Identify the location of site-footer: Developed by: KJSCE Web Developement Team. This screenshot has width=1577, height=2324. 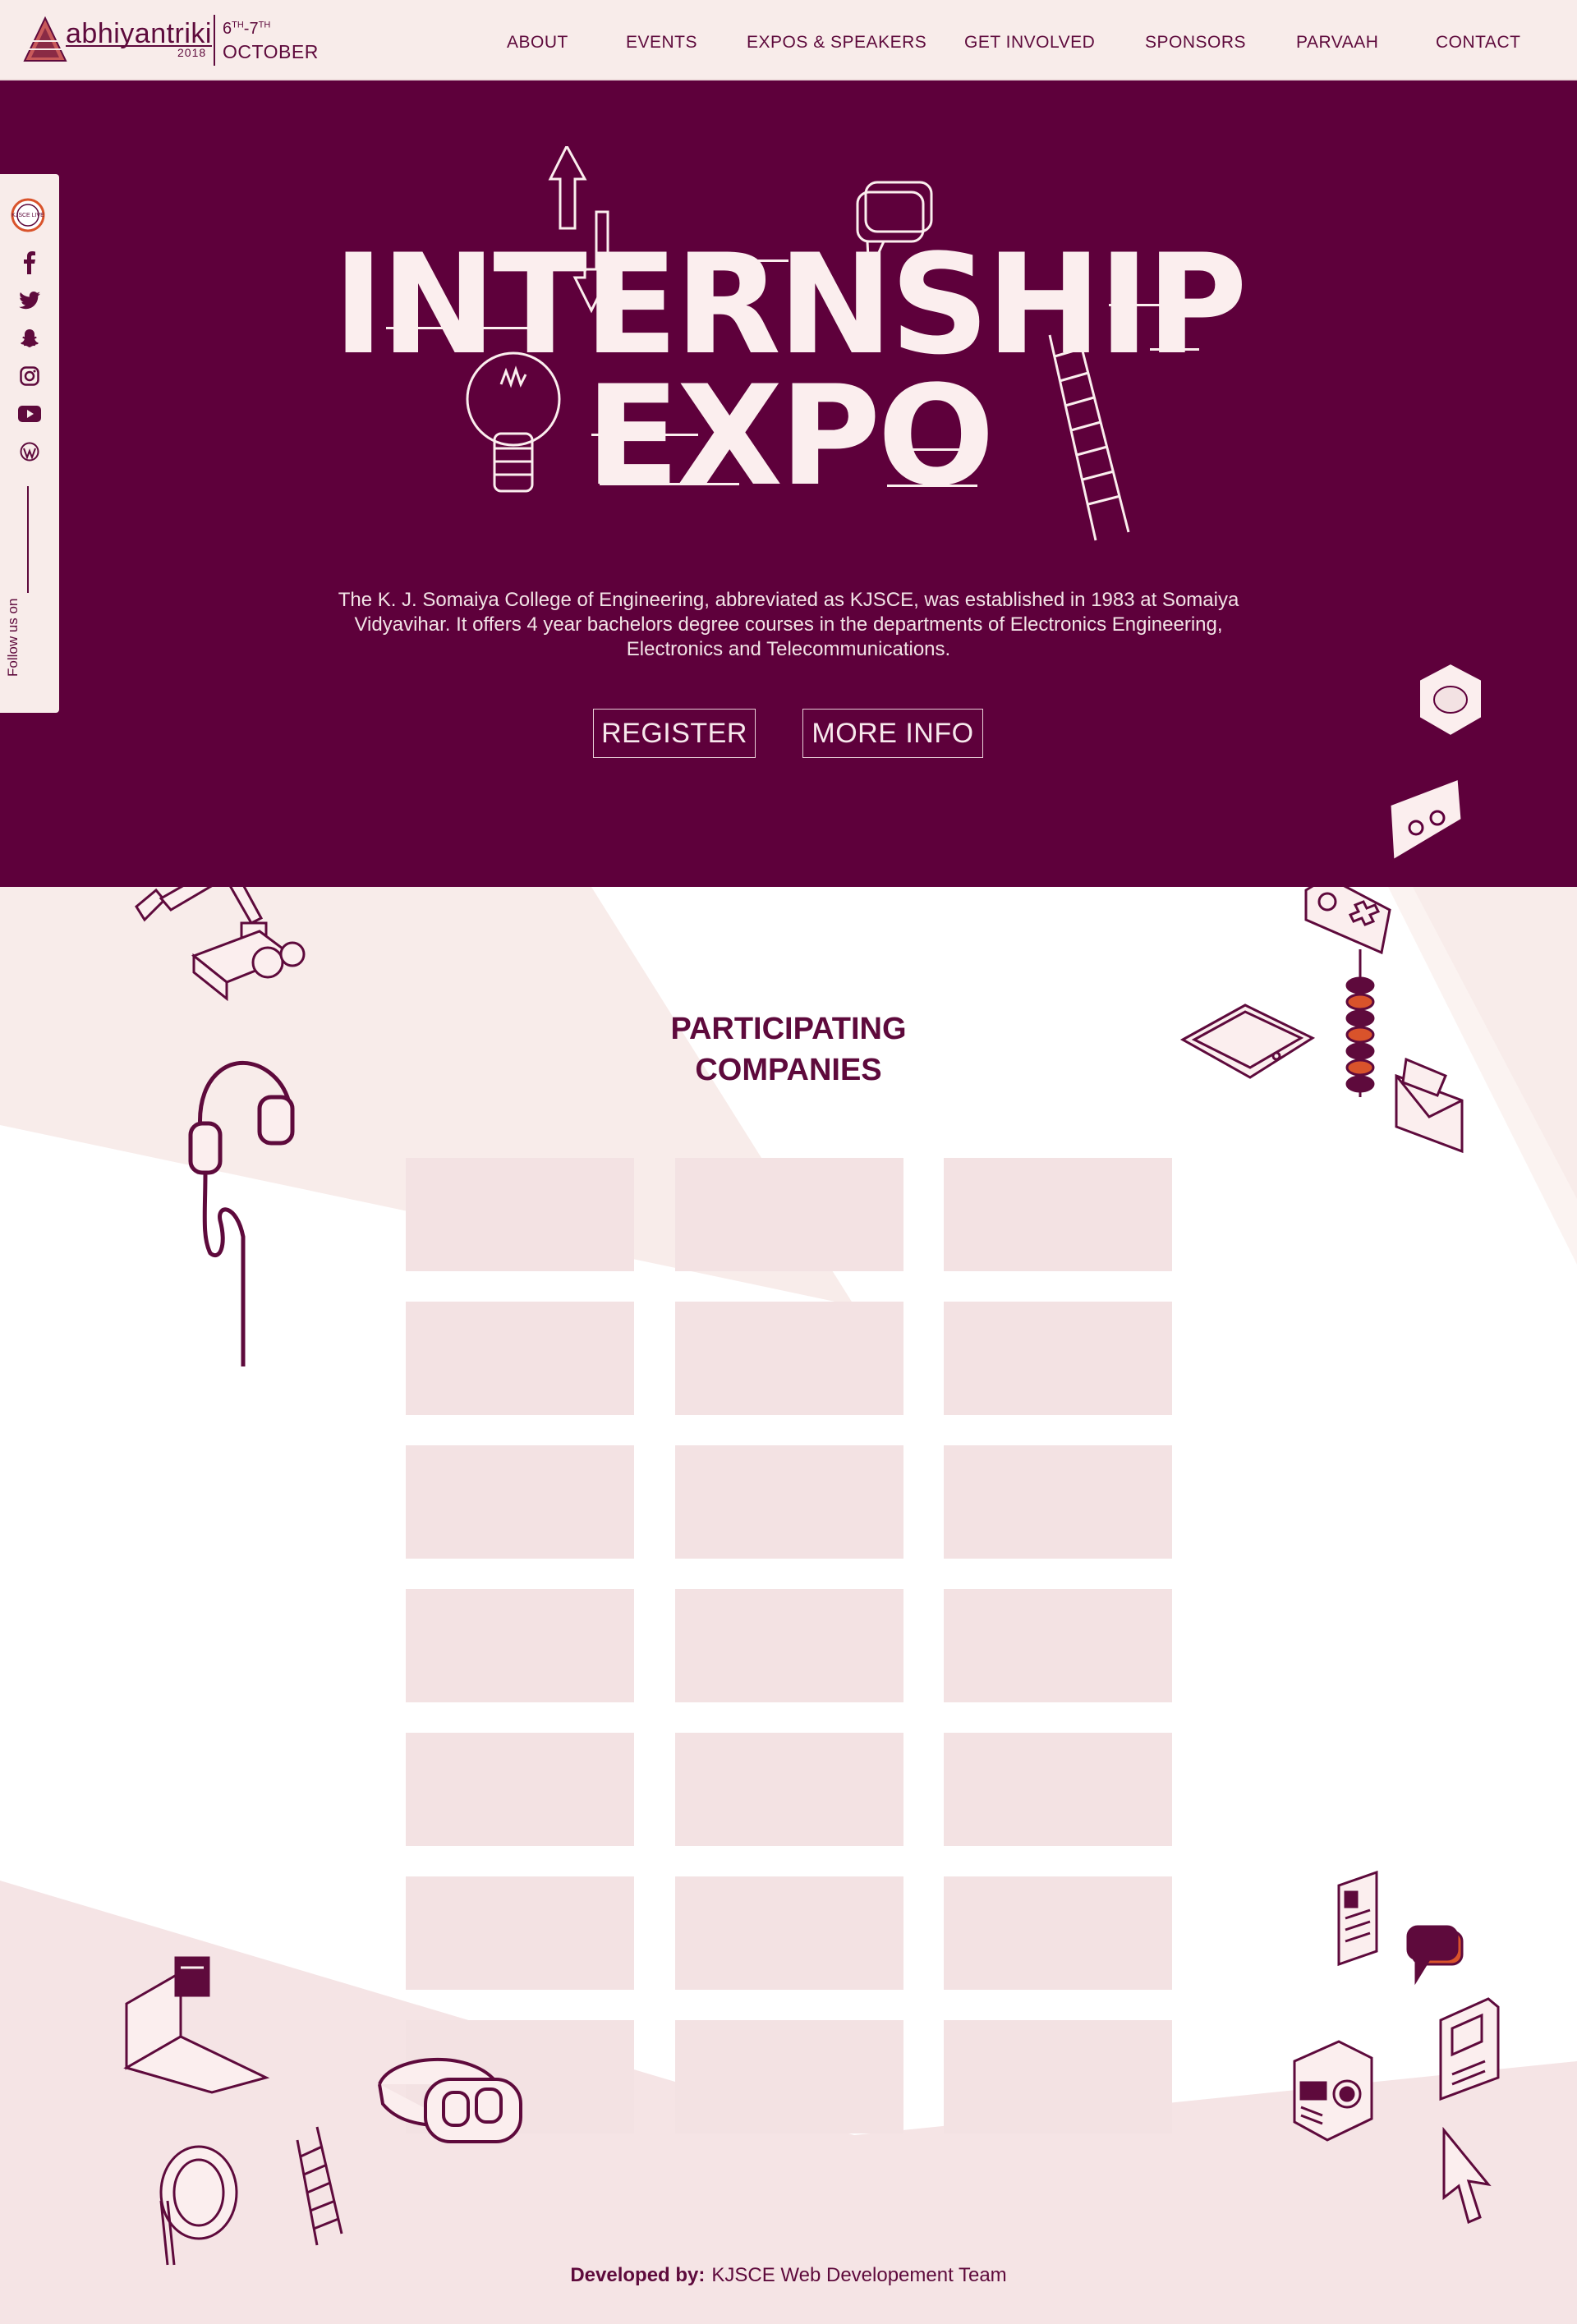
(788, 2275).